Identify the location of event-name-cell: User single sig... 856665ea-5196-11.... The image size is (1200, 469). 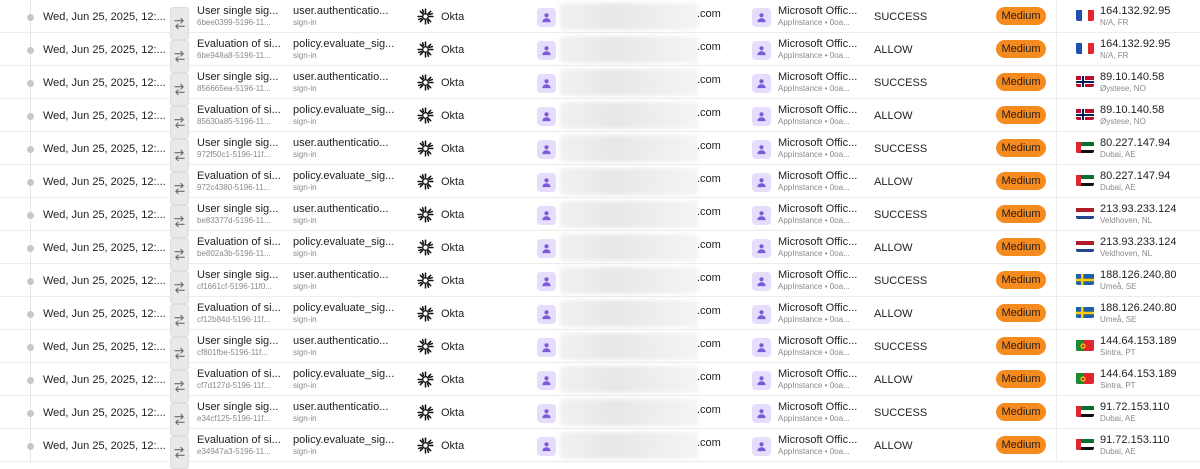
(239, 82).